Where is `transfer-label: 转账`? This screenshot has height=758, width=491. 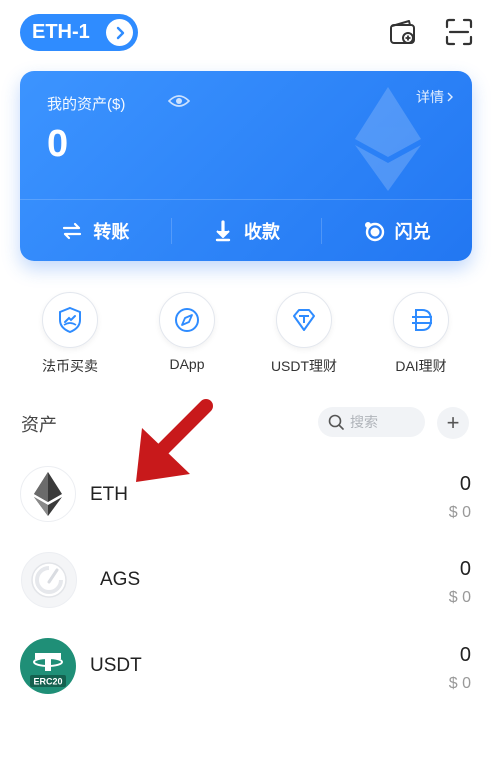 transfer-label: 转账 is located at coordinates (111, 231).